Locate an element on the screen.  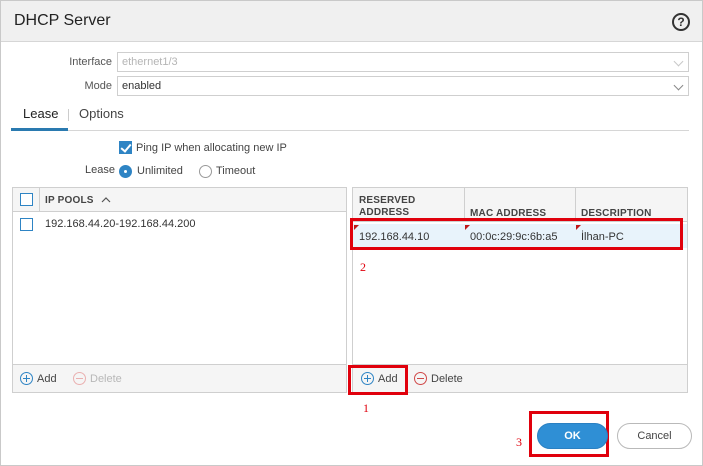
annotation-highlight-row is located at coordinates (516, 234).